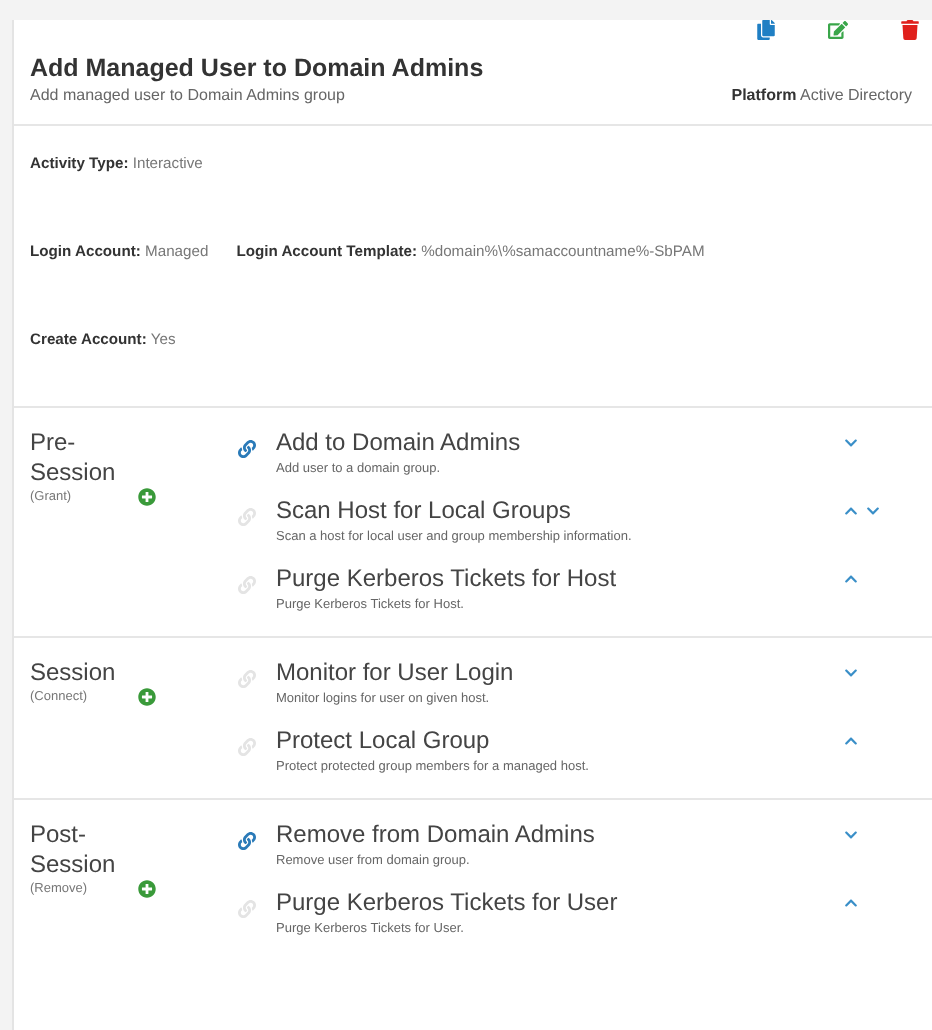 The height and width of the screenshot is (1030, 932). I want to click on platform-text: Platform Active Directory, so click(821, 95).